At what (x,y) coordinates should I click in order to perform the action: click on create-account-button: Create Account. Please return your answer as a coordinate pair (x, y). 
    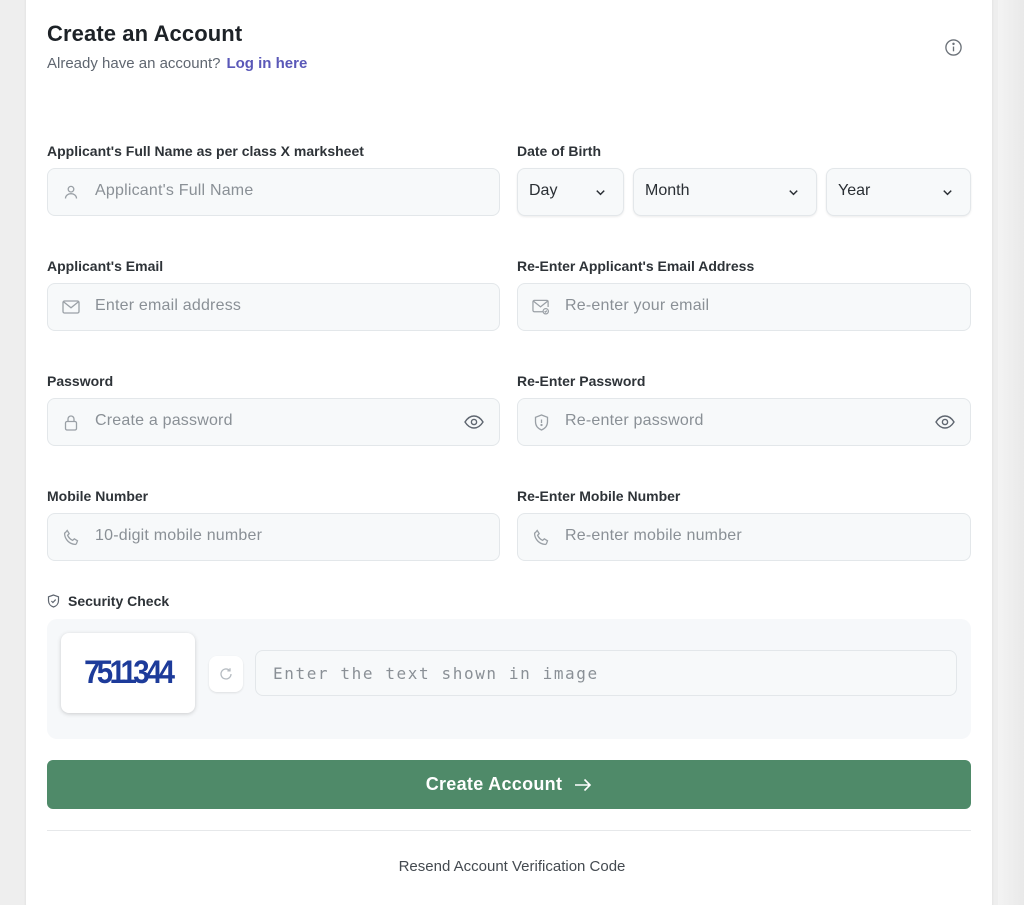
    Looking at the image, I should click on (509, 784).